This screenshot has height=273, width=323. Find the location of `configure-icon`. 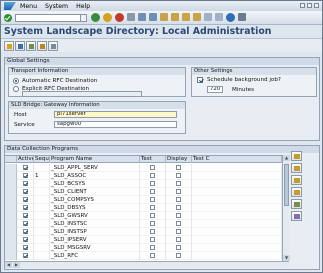

configure-icon is located at coordinates (296, 216).